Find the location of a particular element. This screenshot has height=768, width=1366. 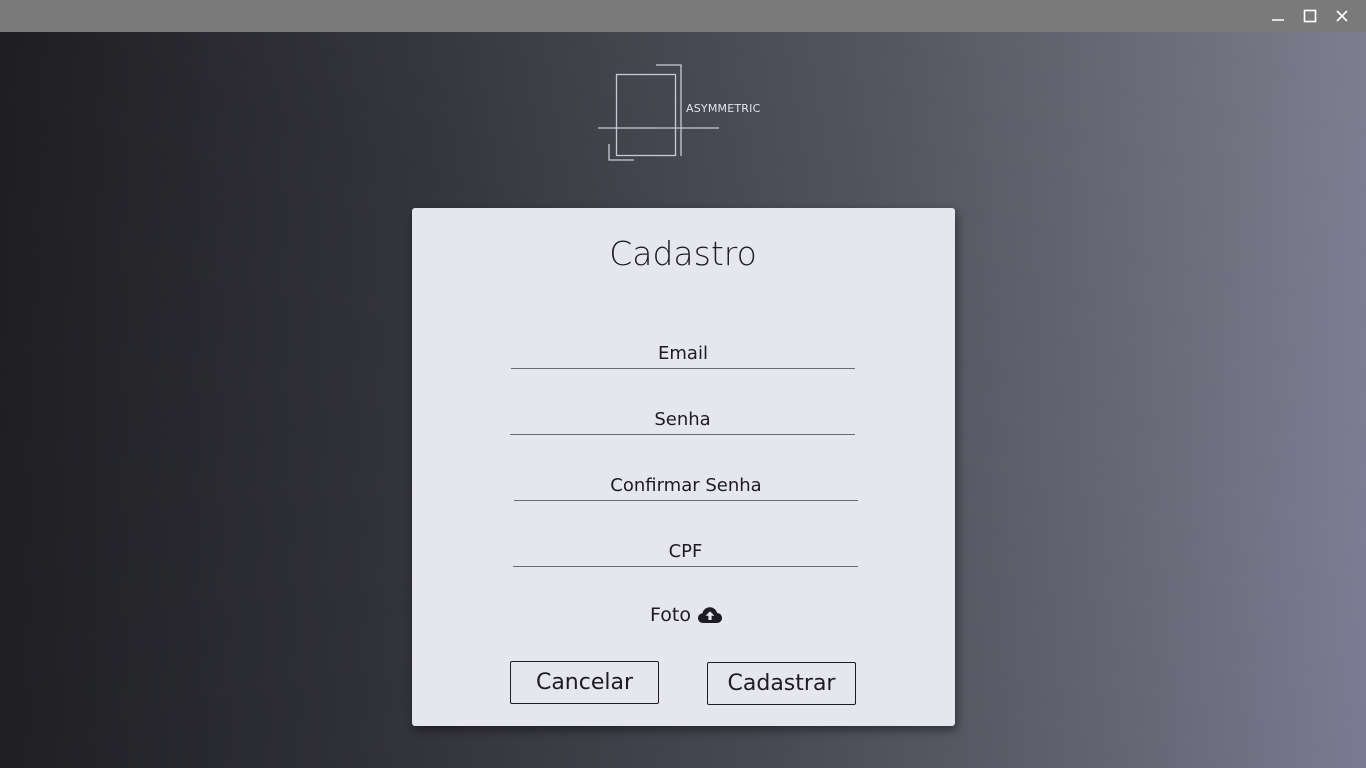

maximize-icon is located at coordinates (1310, 16).